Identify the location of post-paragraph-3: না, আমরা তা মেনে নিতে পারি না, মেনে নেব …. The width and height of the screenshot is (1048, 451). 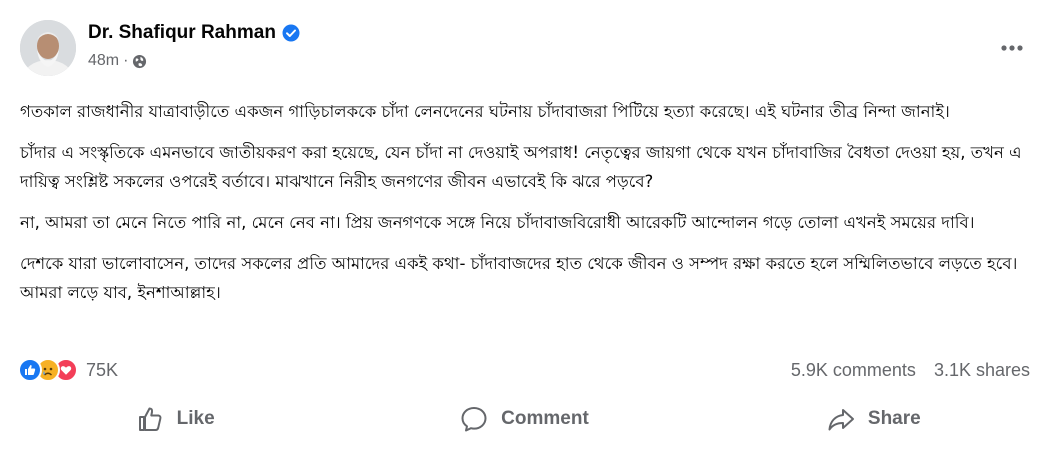
(497, 222).